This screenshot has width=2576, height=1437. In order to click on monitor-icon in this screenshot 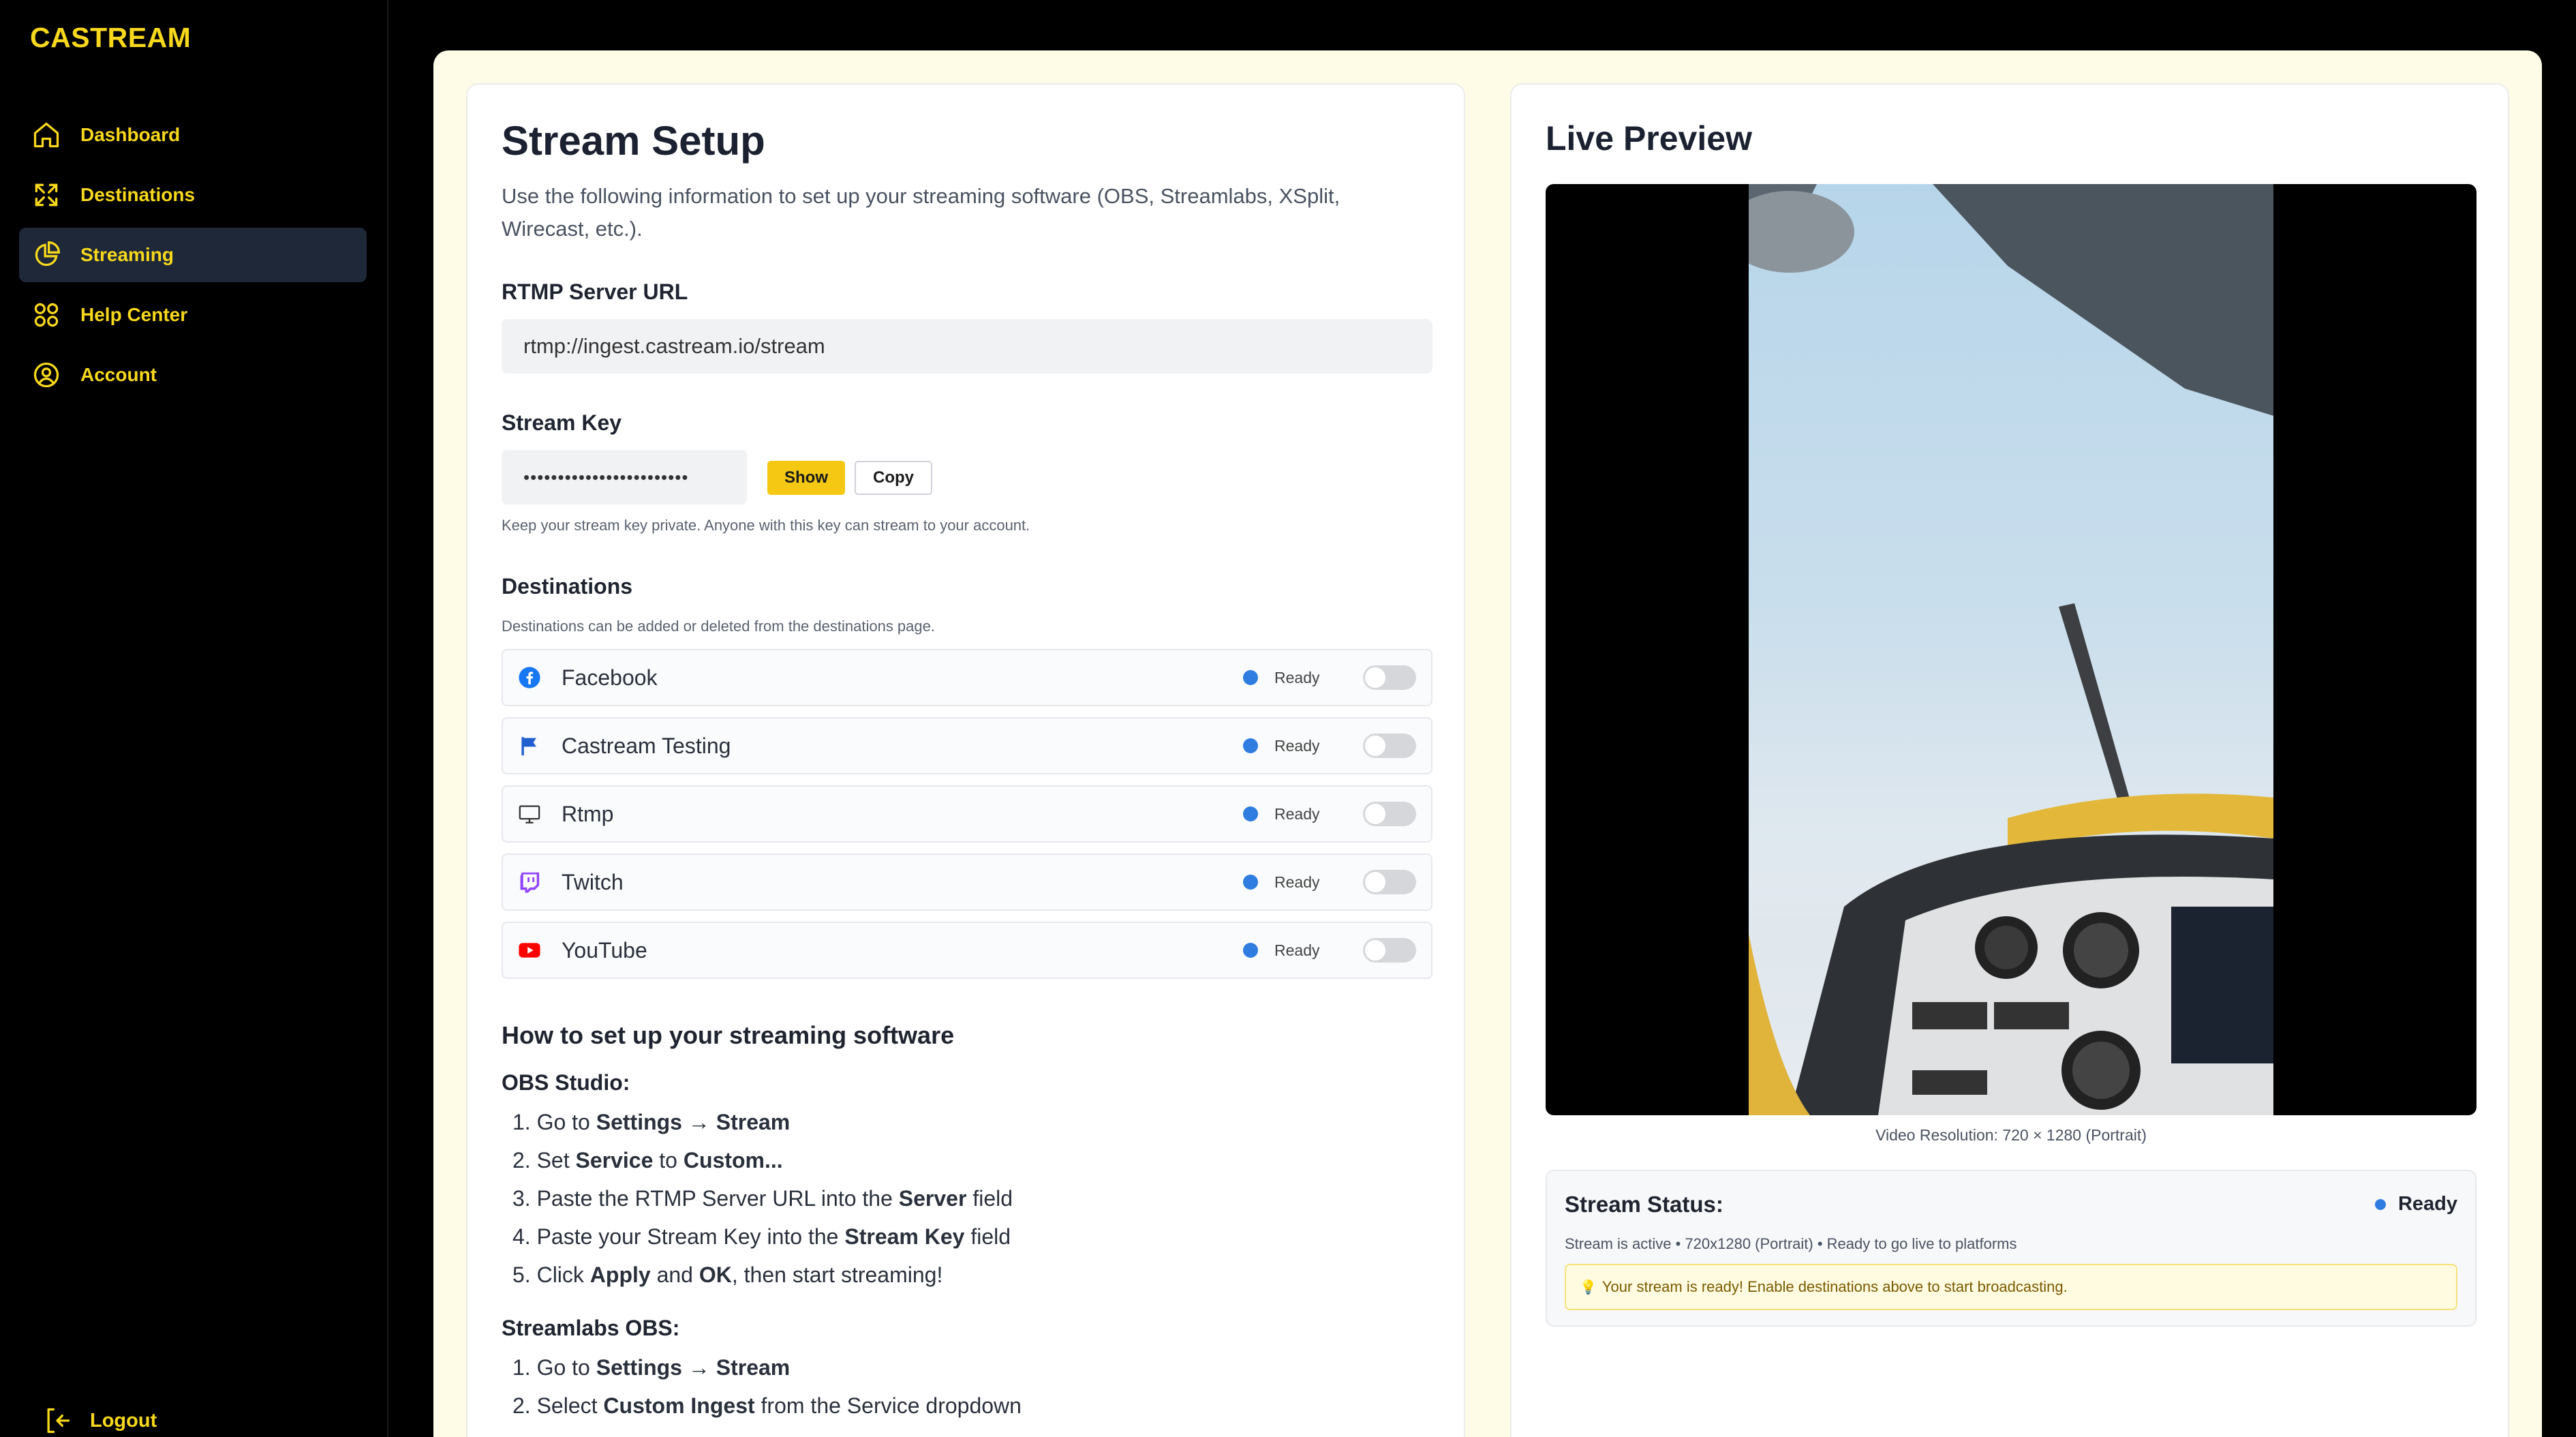, I will do `click(529, 814)`.